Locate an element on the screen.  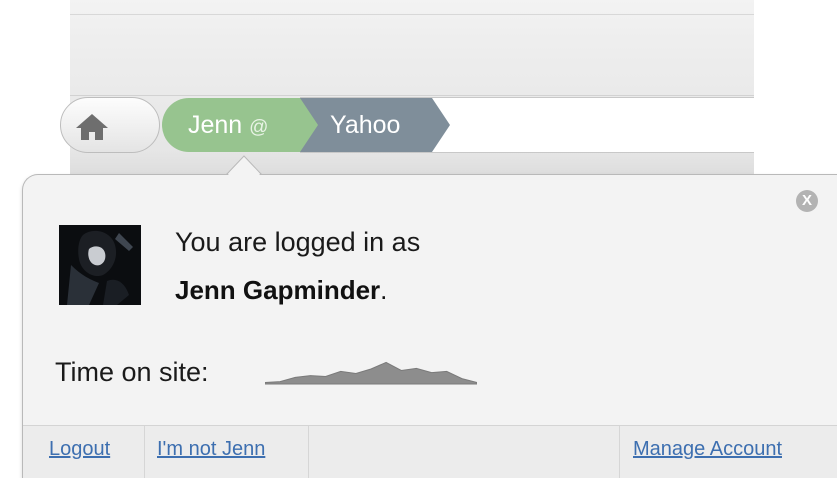
at-symbol: @ is located at coordinates (259, 127).